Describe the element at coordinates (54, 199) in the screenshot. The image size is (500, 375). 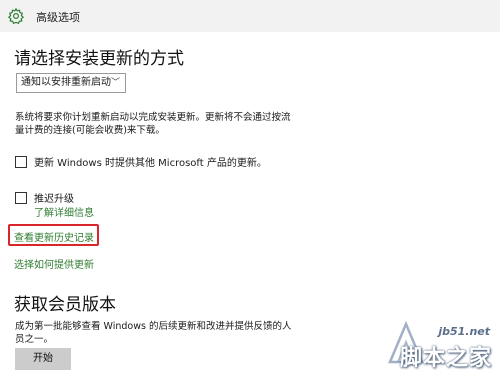
I see `defer-upgrades-label: 推迟升级` at that location.